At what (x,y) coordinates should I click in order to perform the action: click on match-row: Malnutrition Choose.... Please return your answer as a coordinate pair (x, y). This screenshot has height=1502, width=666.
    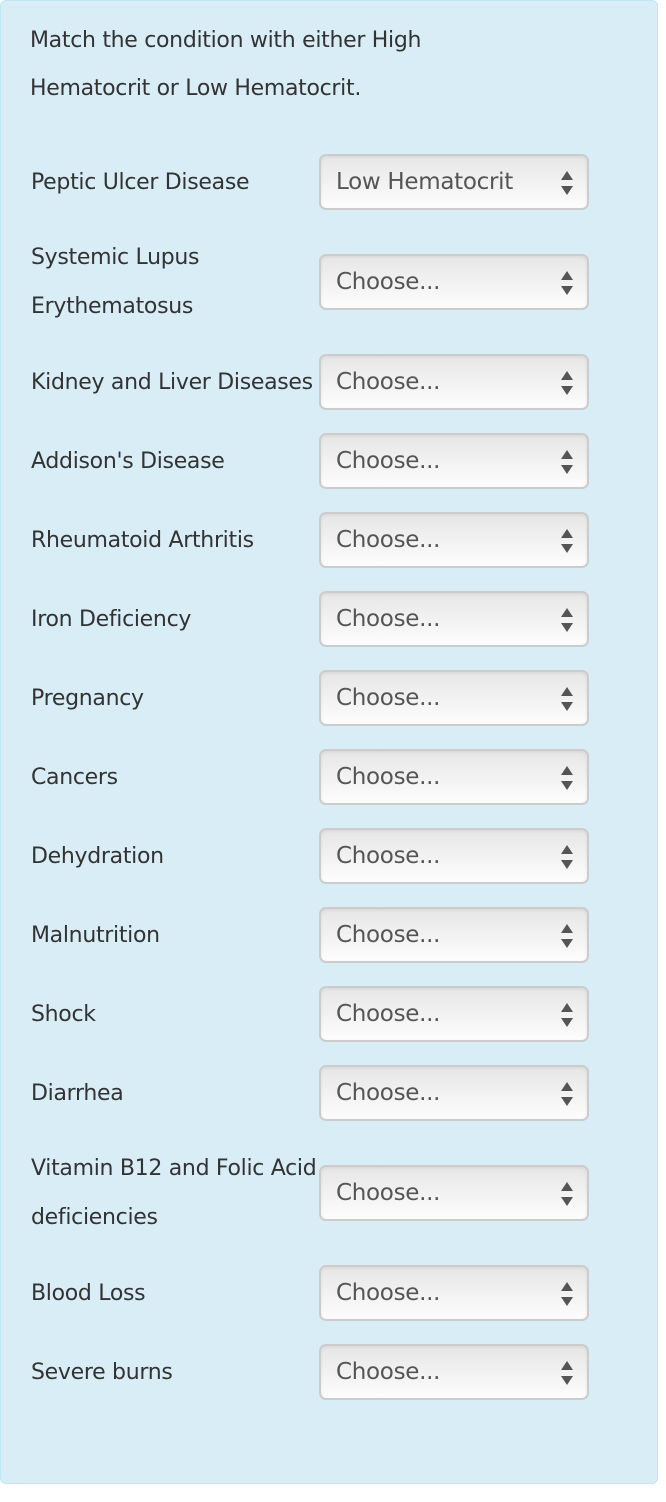
    Looking at the image, I should click on (331, 935).